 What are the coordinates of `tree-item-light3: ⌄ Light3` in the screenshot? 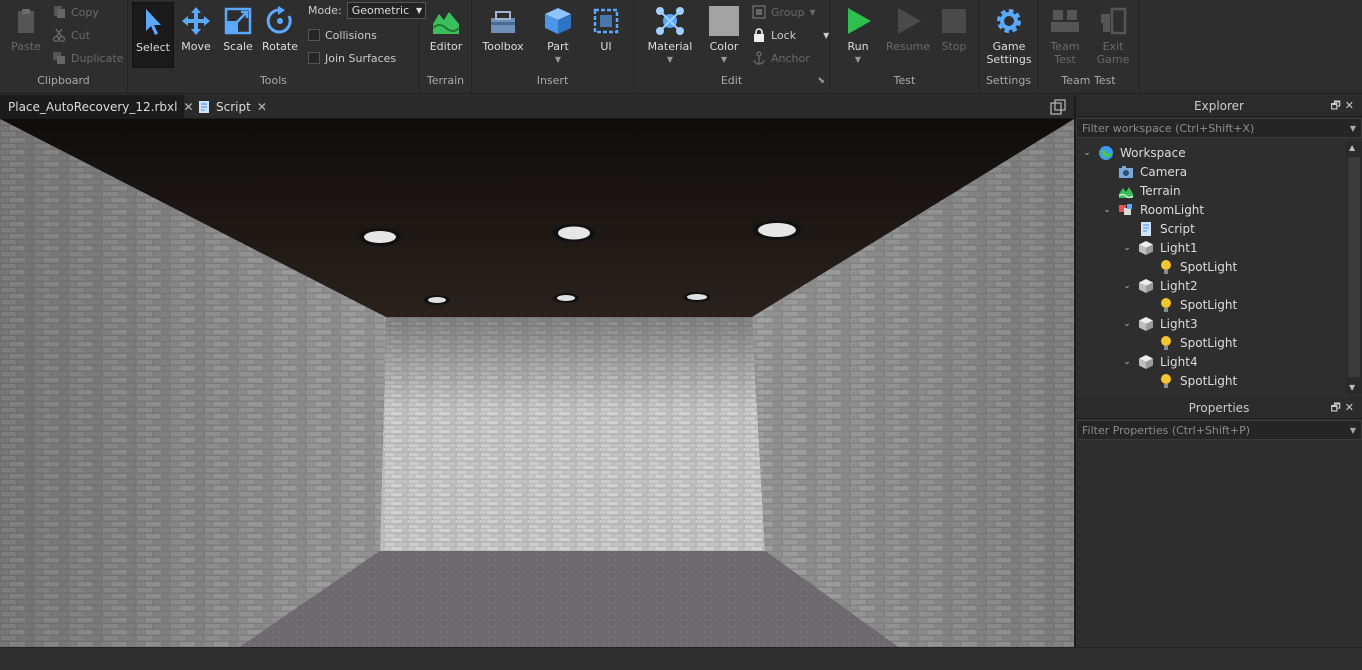 It's located at (1160, 323).